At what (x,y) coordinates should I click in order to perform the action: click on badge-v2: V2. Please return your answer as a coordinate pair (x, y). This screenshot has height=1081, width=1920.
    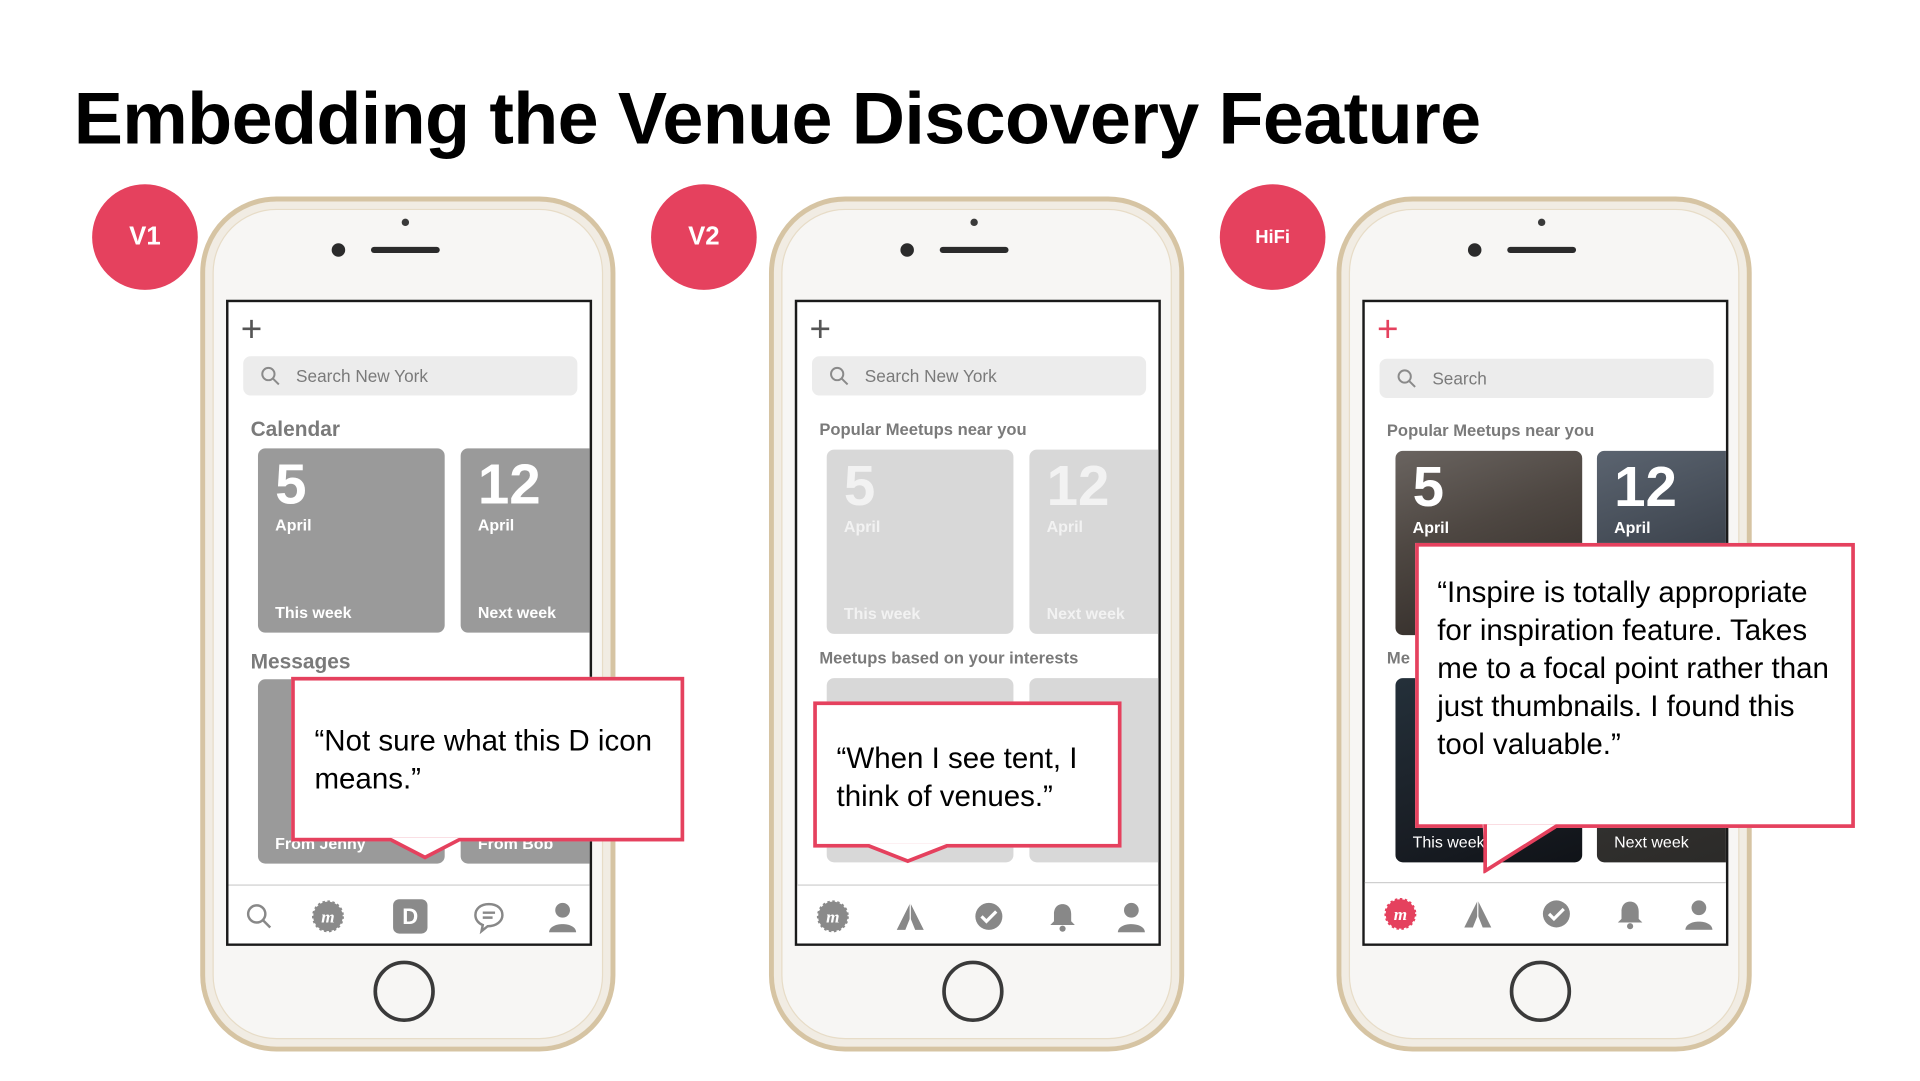
    Looking at the image, I should click on (704, 237).